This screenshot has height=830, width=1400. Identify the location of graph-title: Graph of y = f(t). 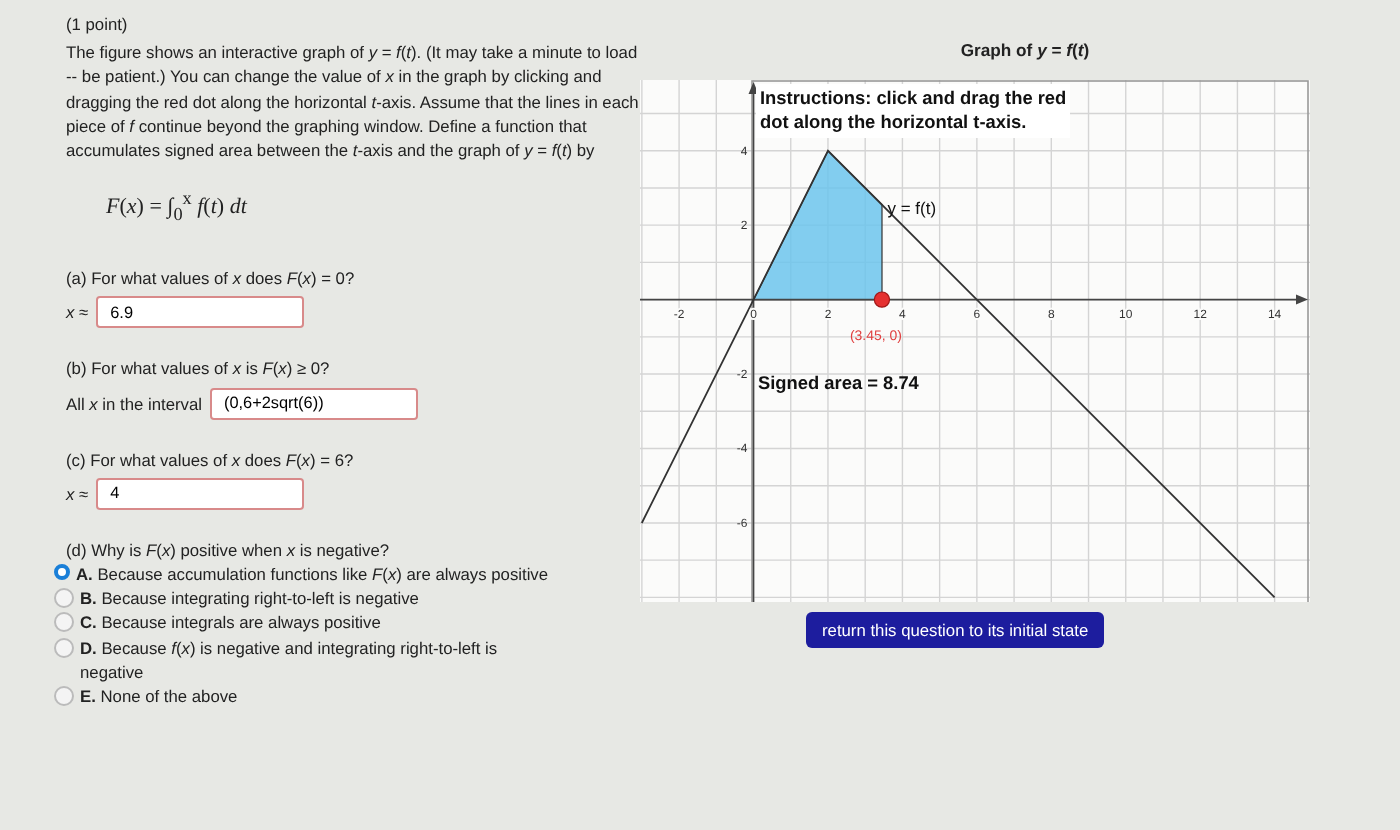
(1025, 50).